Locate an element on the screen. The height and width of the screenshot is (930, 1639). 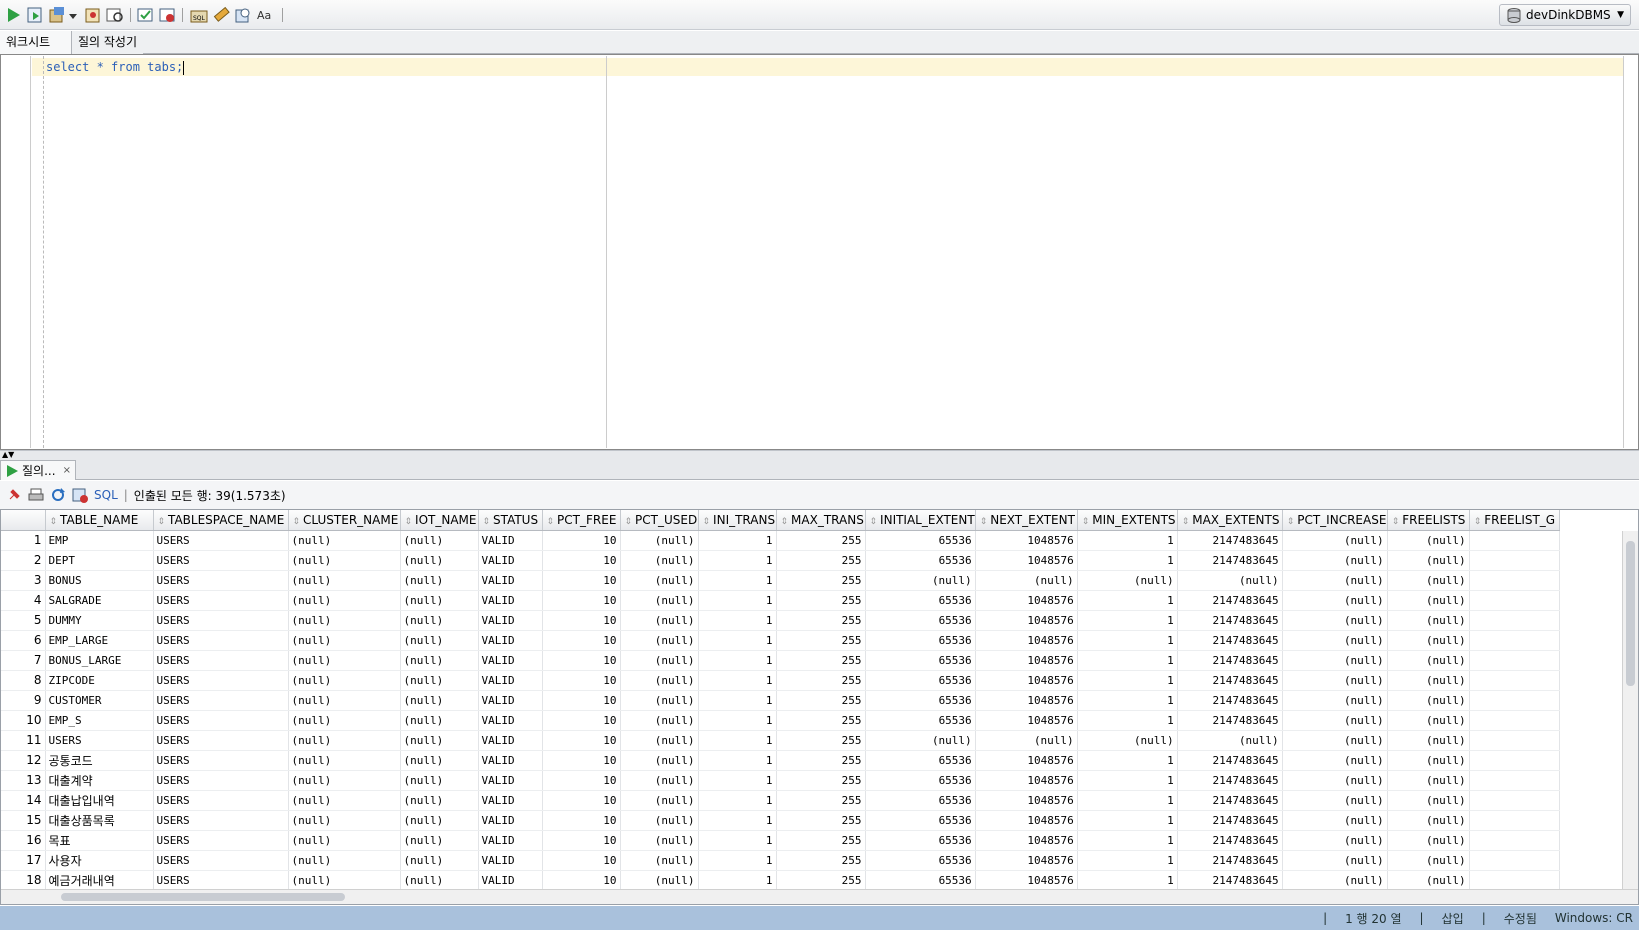
table-cell: EMP is located at coordinates (99, 540).